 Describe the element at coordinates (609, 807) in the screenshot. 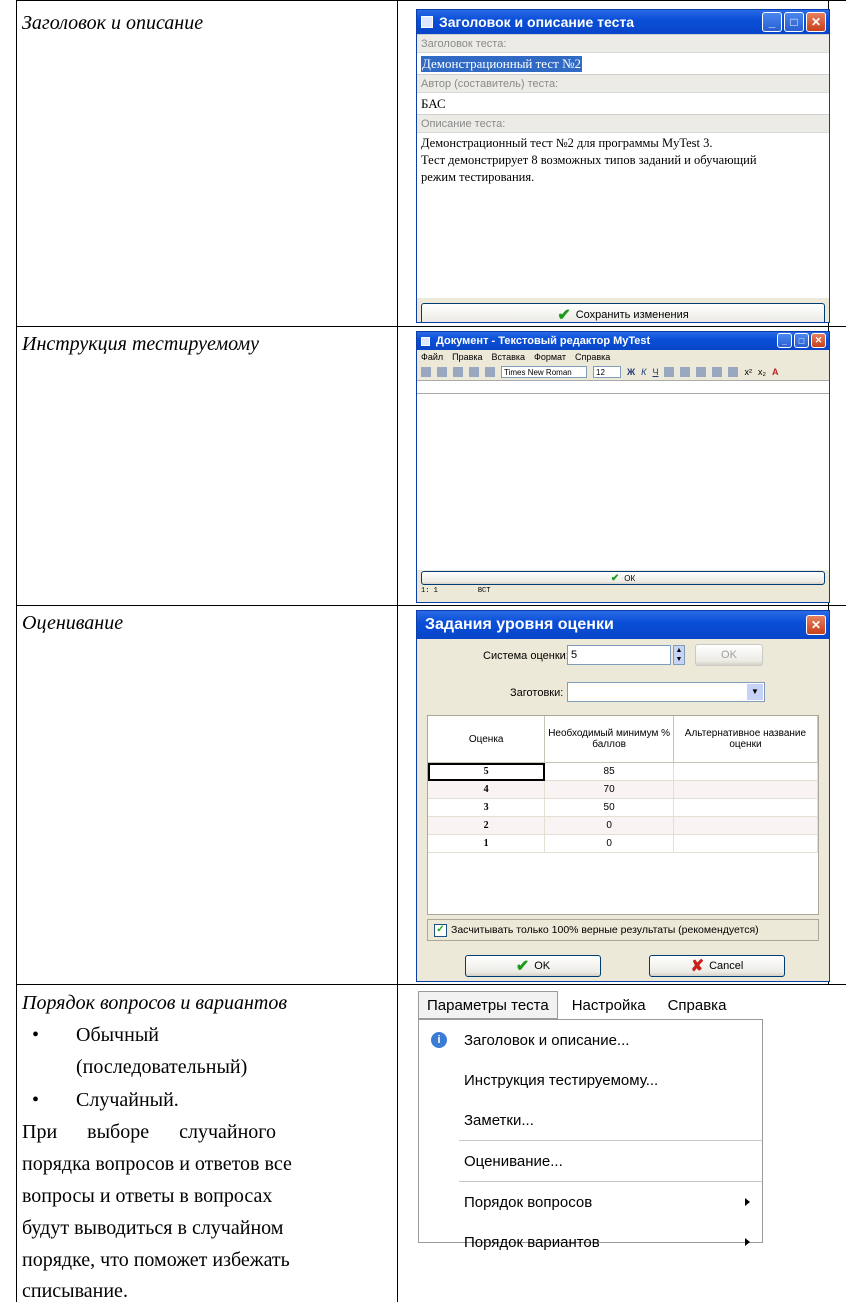

I see `minimum-cell: 50` at that location.